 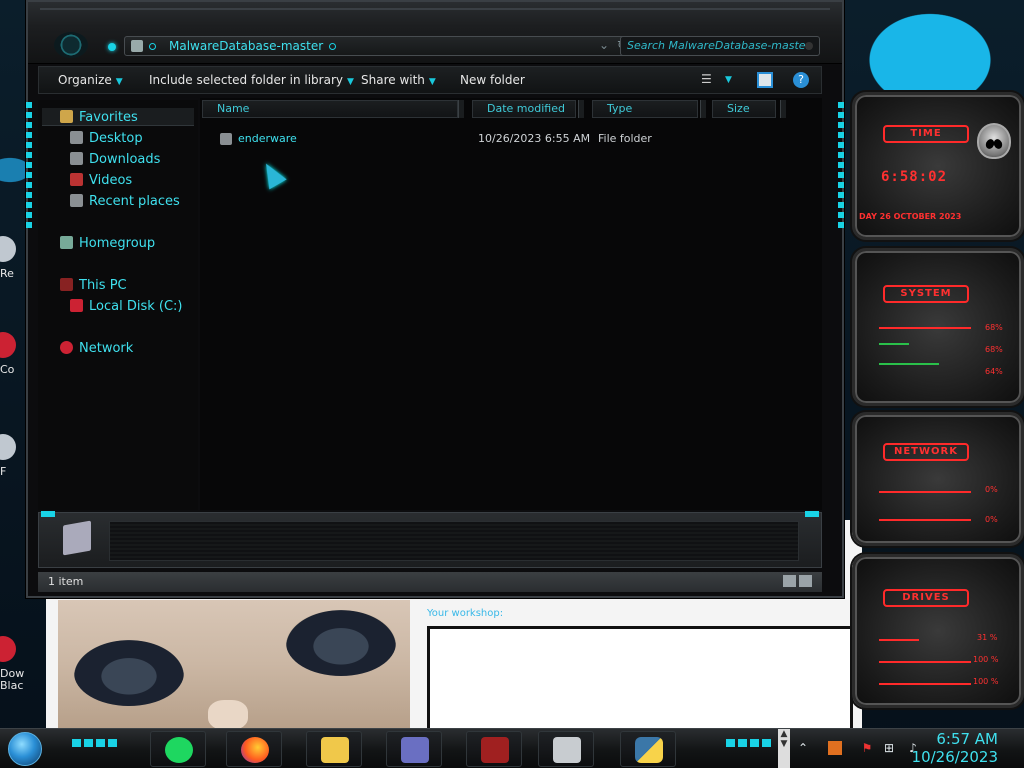 What do you see at coordinates (765, 80) in the screenshot?
I see `preview-pane-icon` at bounding box center [765, 80].